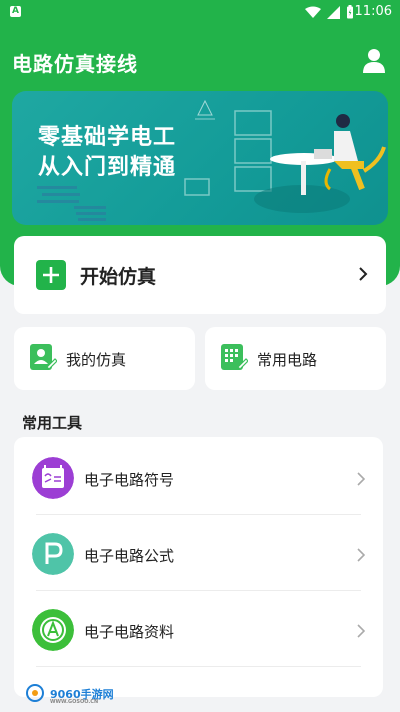  What do you see at coordinates (350, 12) in the screenshot?
I see `battery-icon` at bounding box center [350, 12].